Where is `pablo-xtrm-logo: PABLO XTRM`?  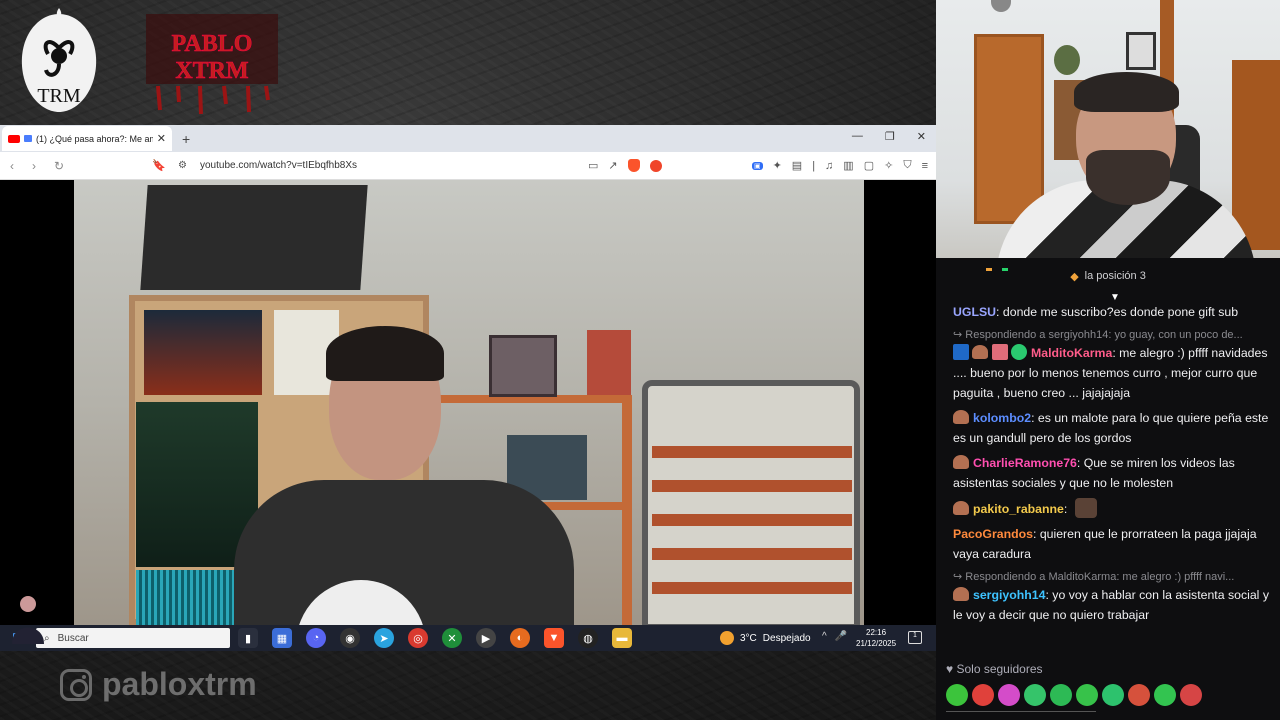 pablo-xtrm-logo: PABLO XTRM is located at coordinates (212, 64).